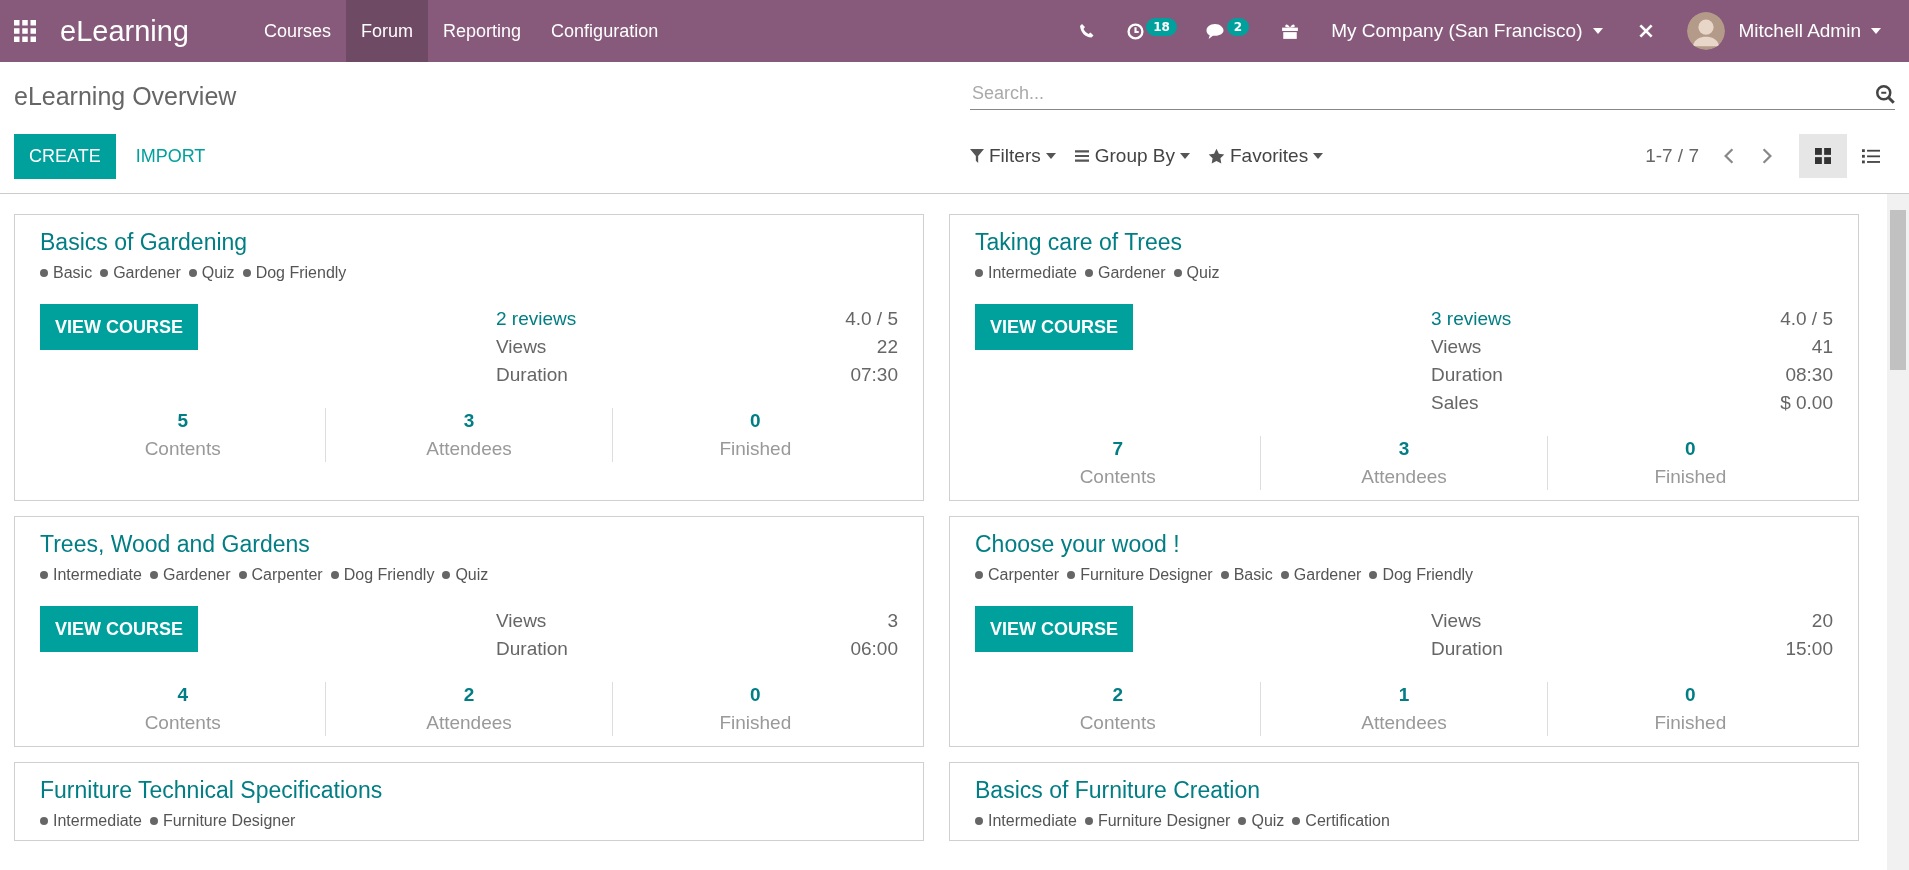 The image size is (1909, 870). I want to click on import-button: IMPORT, so click(170, 156).